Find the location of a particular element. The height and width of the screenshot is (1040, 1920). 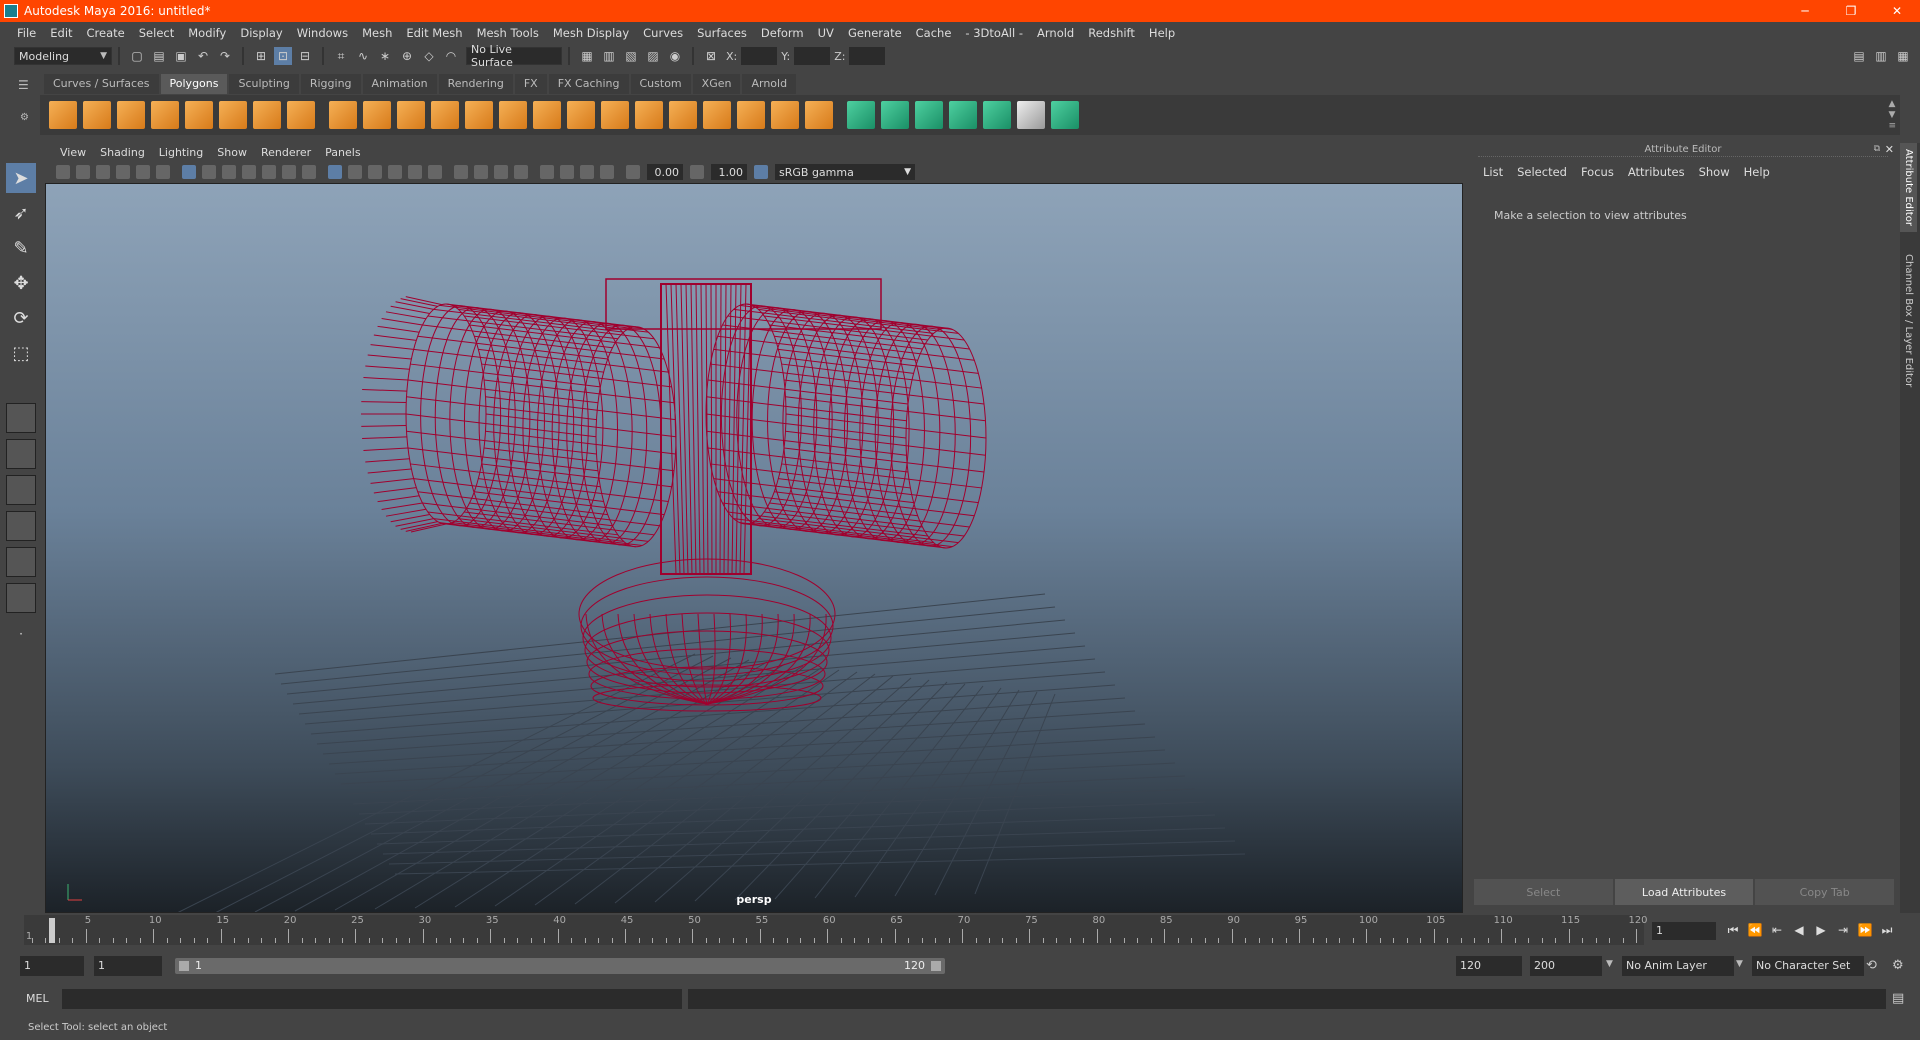

play-forwards-icon: ▶ is located at coordinates (1821, 930).